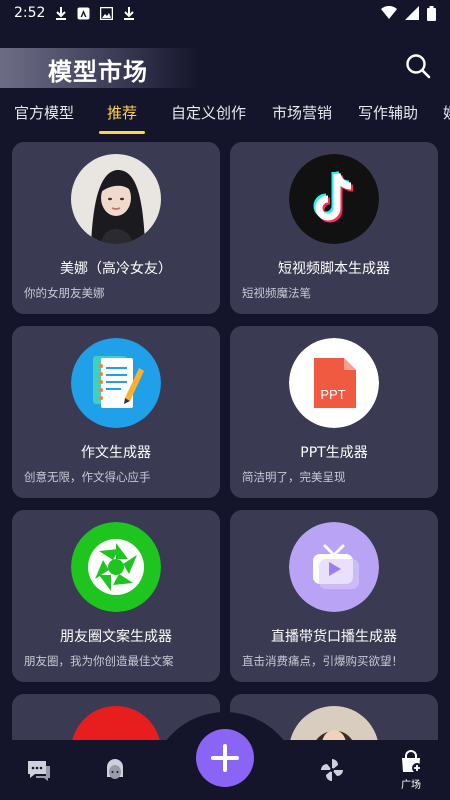 The image size is (450, 800). I want to click on nav-plaza-label: 广场, so click(411, 785).